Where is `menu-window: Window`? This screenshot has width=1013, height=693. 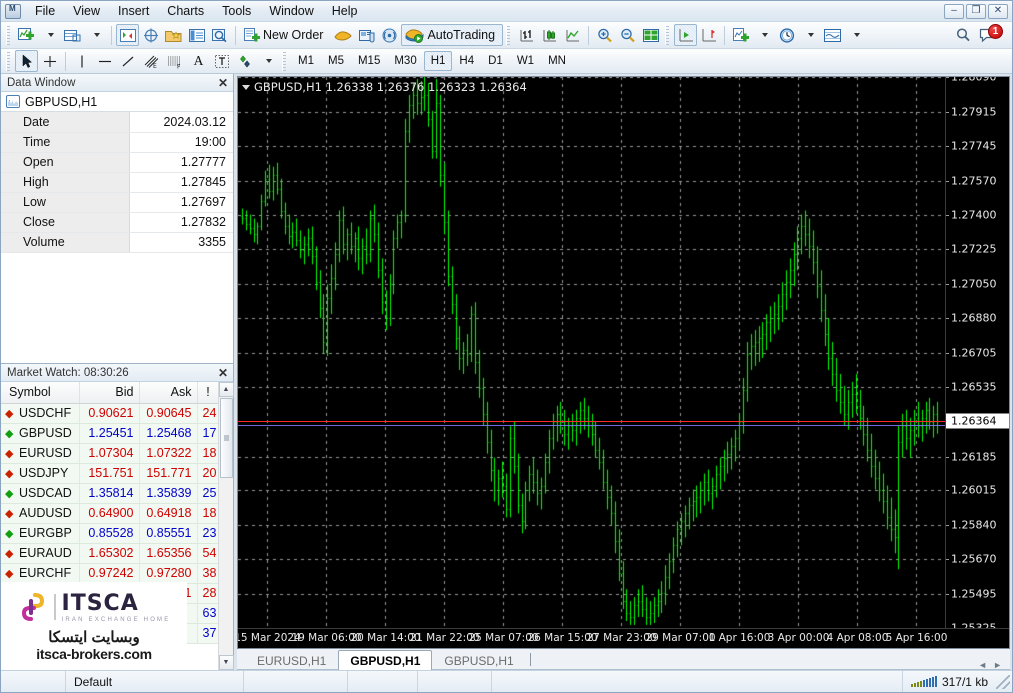 menu-window: Window is located at coordinates (291, 11).